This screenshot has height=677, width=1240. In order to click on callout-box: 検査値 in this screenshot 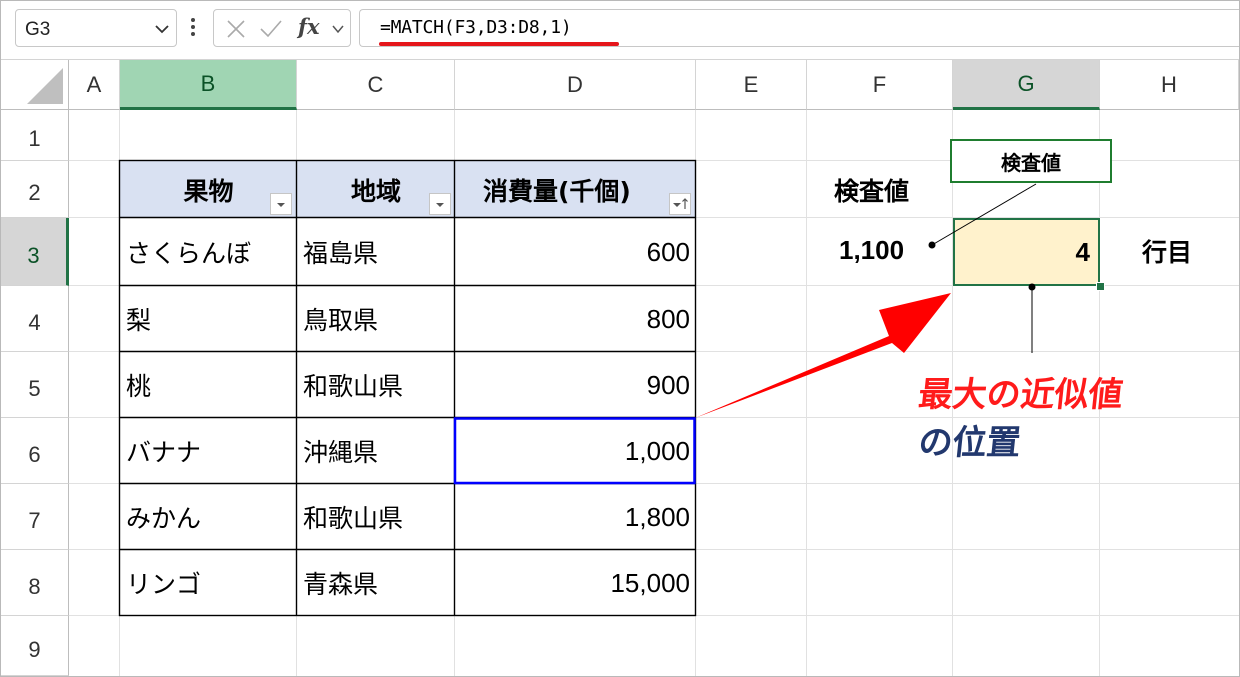, I will do `click(1031, 161)`.